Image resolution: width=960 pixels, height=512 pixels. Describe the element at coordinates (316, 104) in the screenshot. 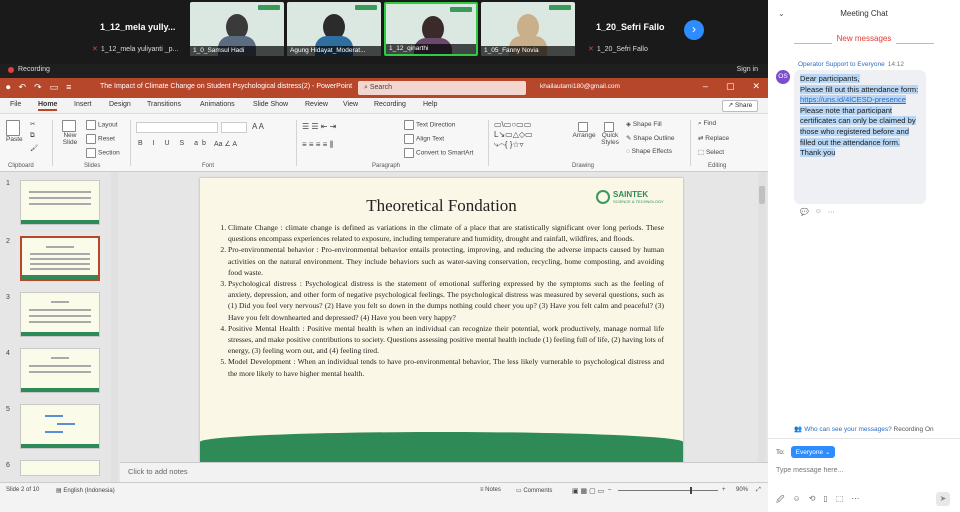

I see `tab-review: Review` at that location.